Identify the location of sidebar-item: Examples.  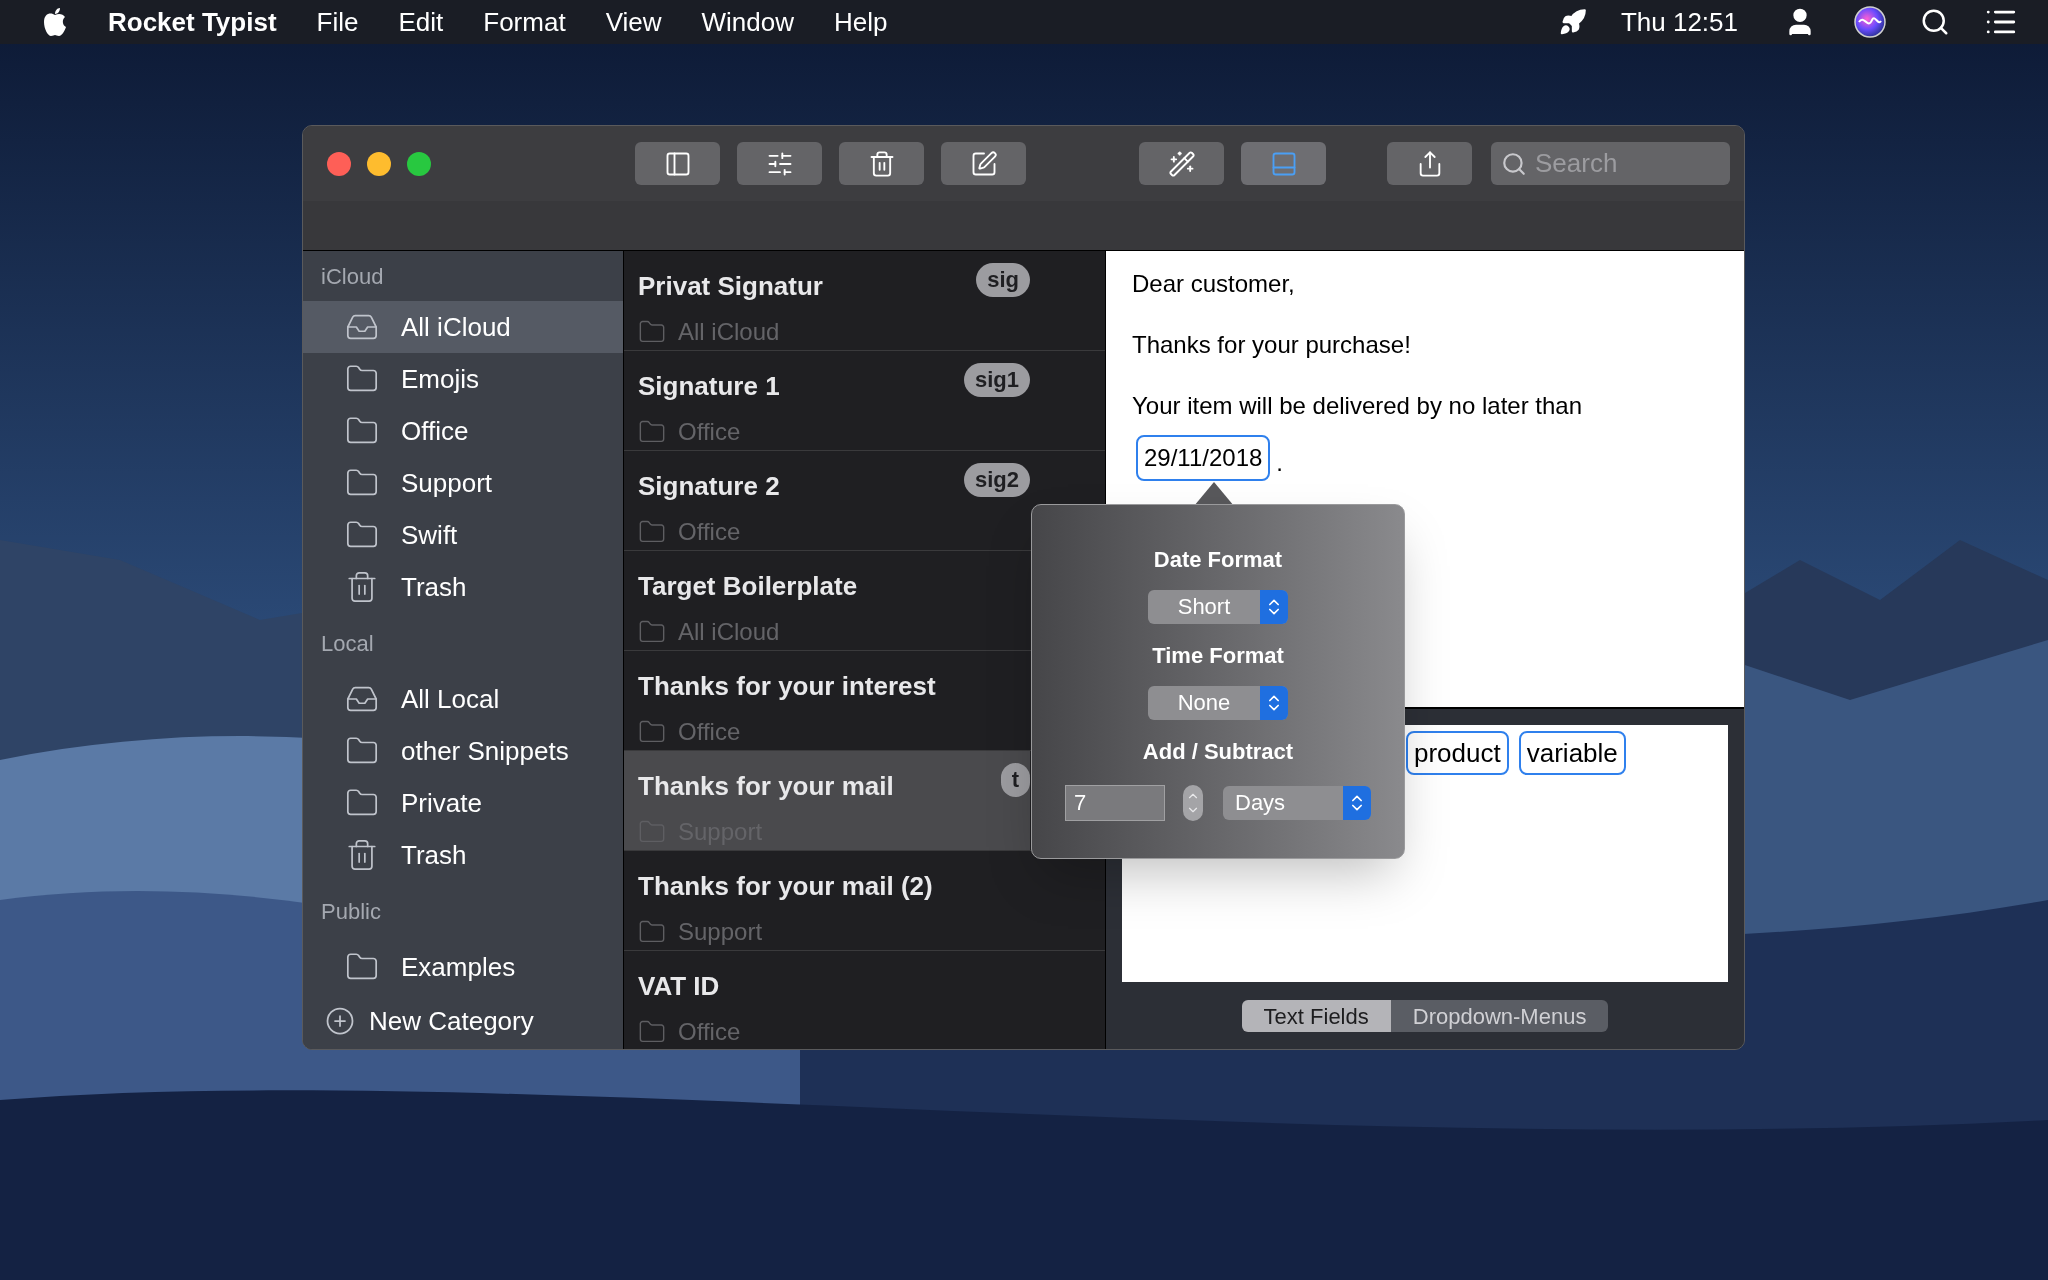
(463, 967).